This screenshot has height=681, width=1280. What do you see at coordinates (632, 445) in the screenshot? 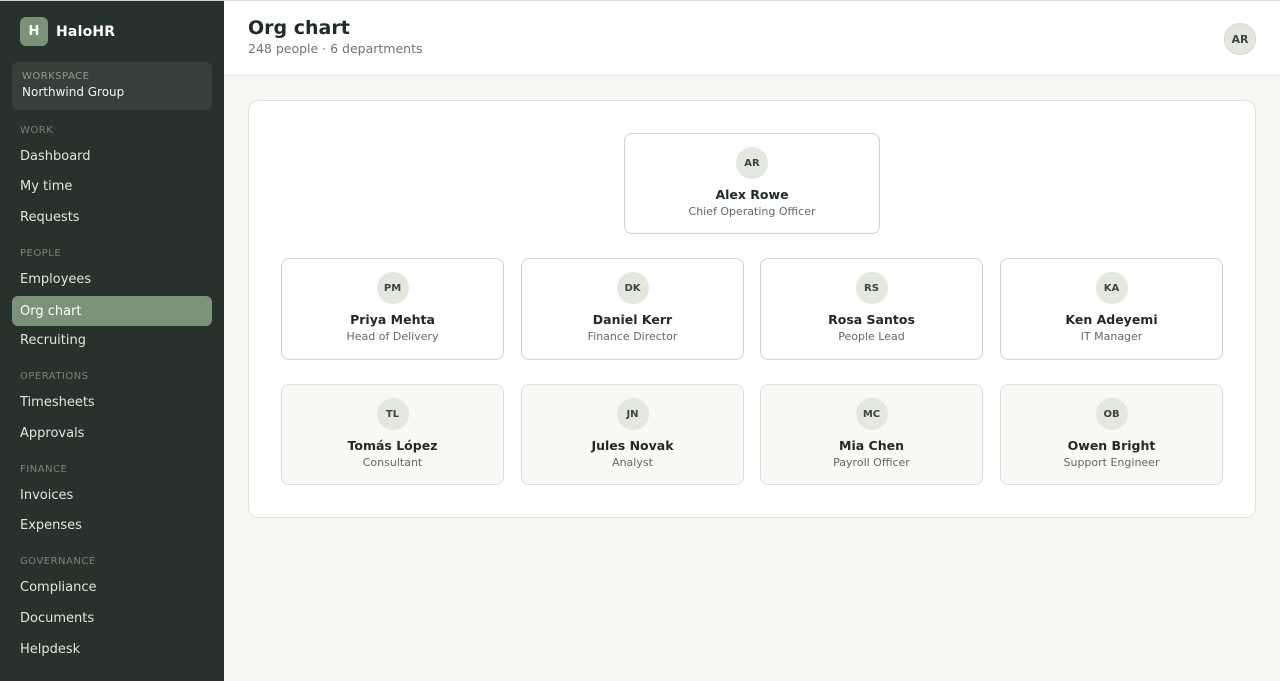
I see `employee-name: Jules Novak` at bounding box center [632, 445].